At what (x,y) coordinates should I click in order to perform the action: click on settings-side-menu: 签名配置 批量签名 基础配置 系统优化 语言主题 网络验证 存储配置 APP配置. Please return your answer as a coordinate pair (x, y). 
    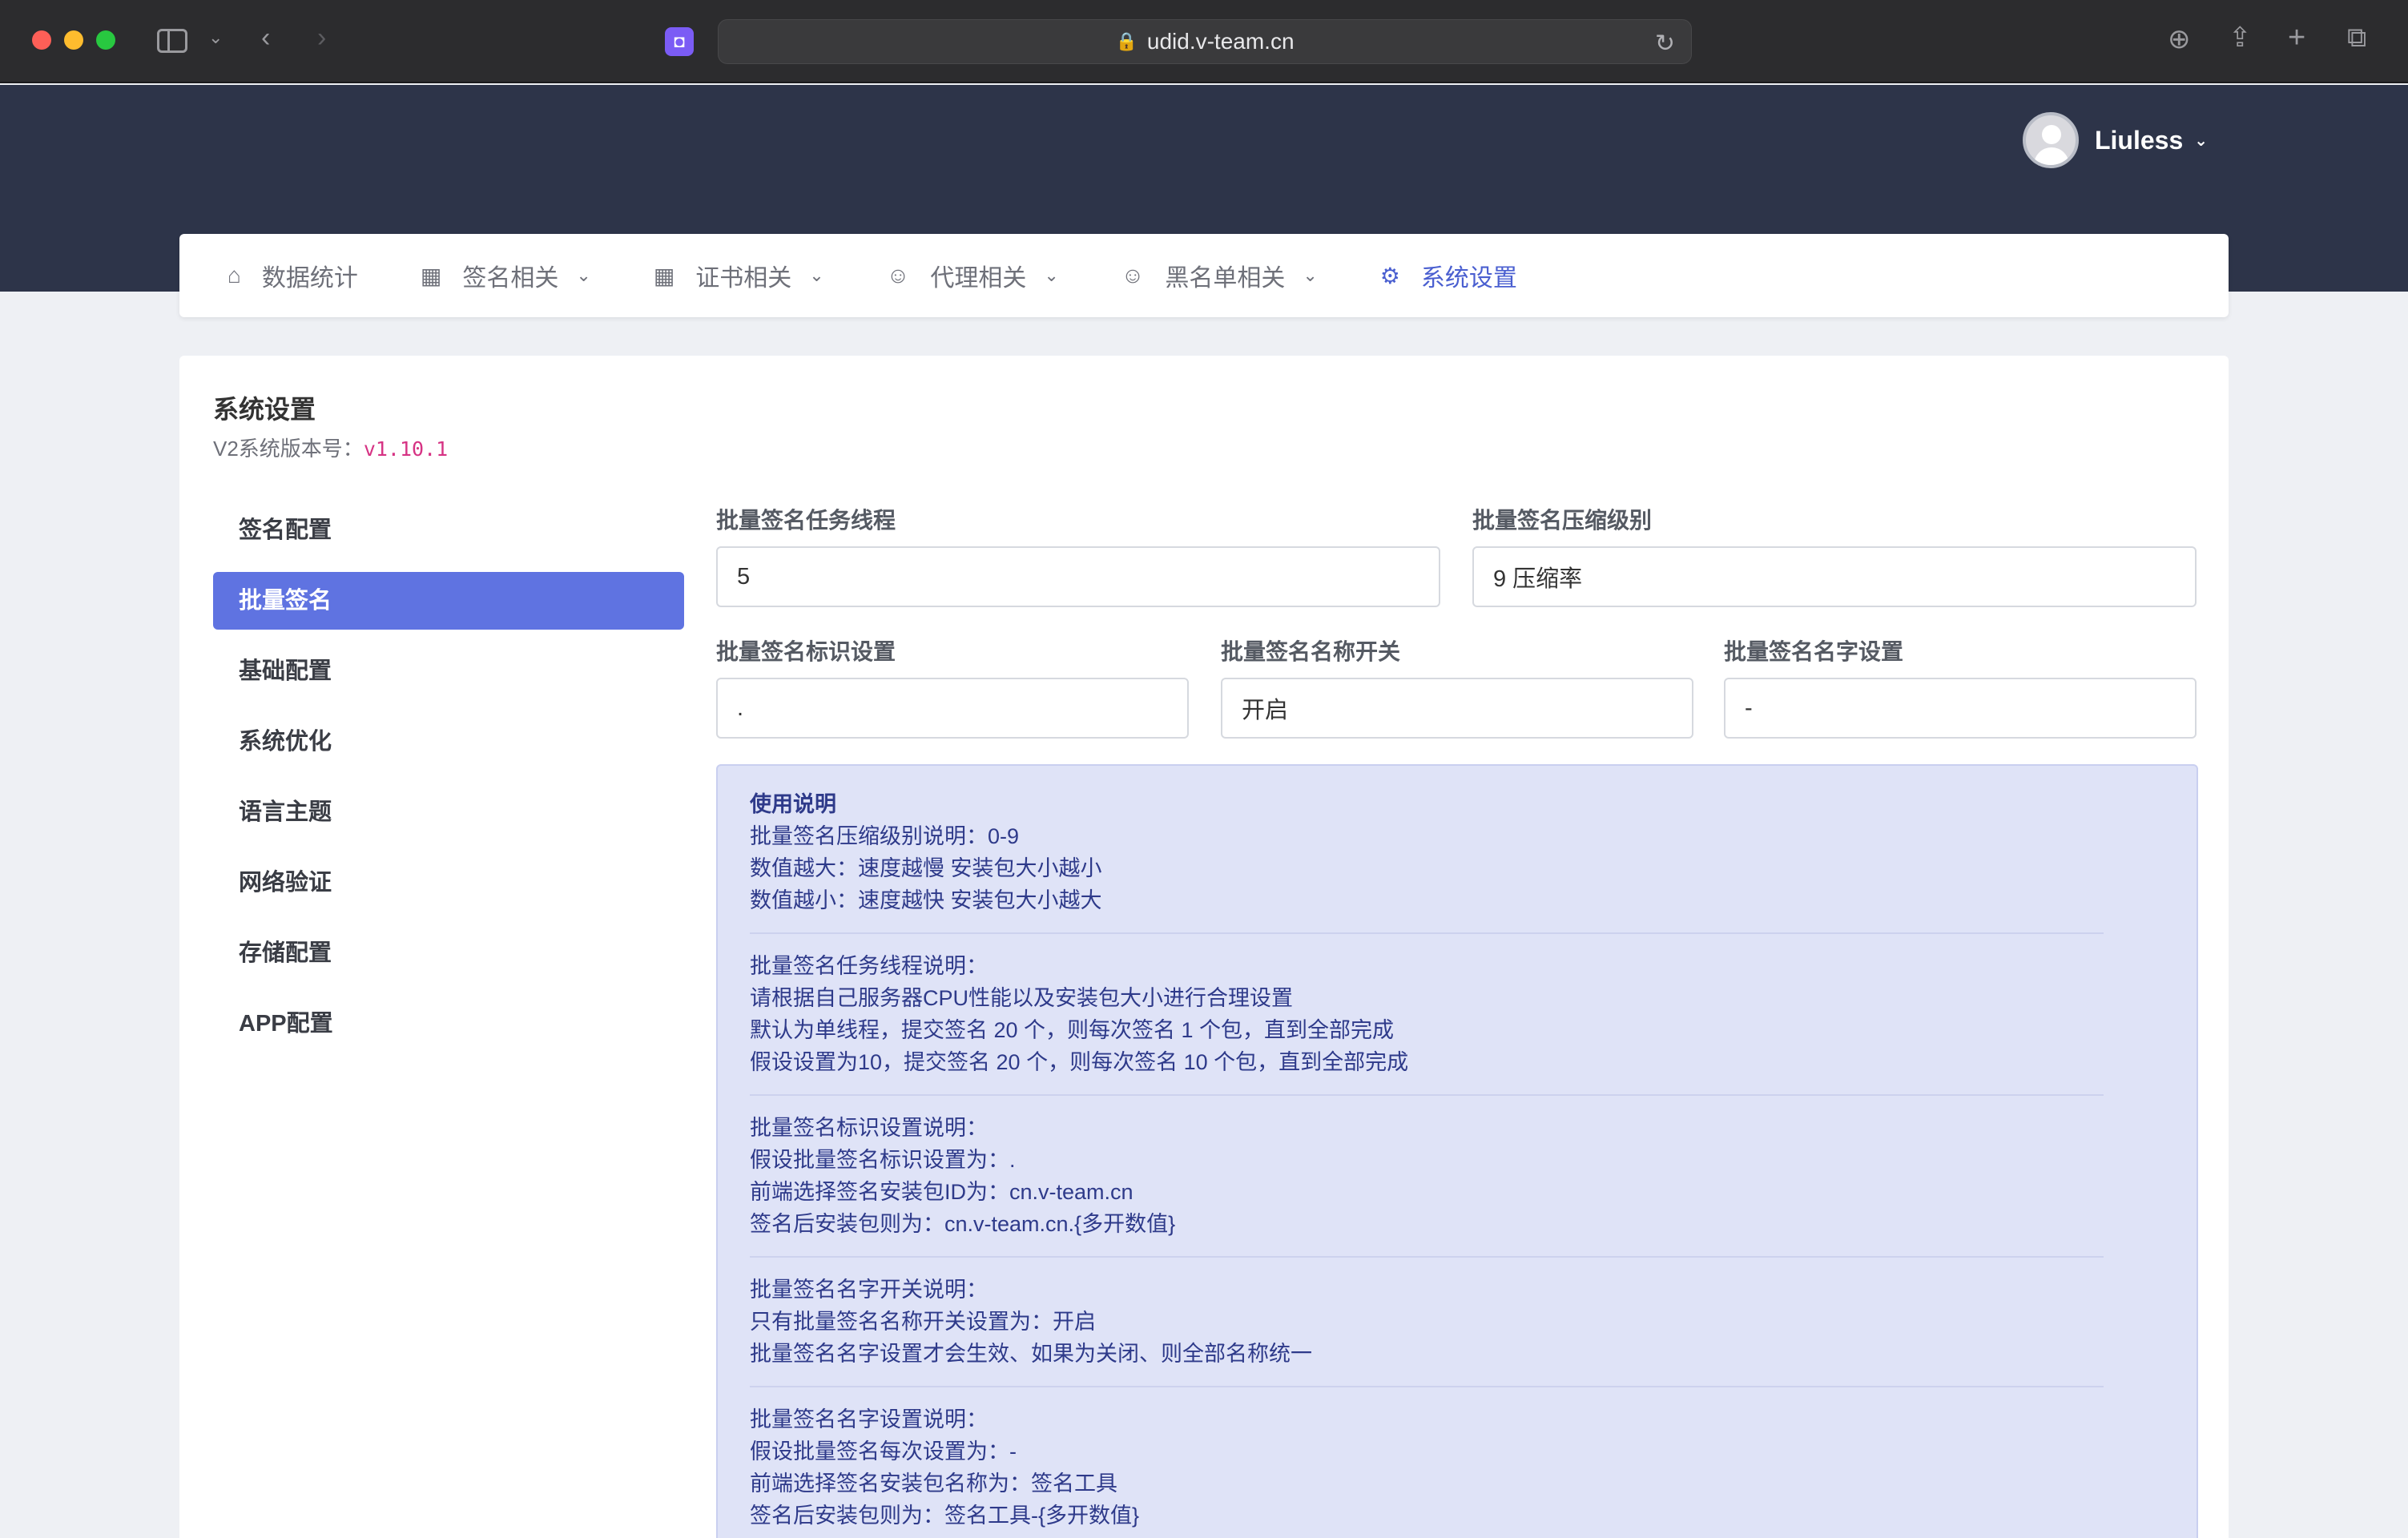
    Looking at the image, I should click on (448, 783).